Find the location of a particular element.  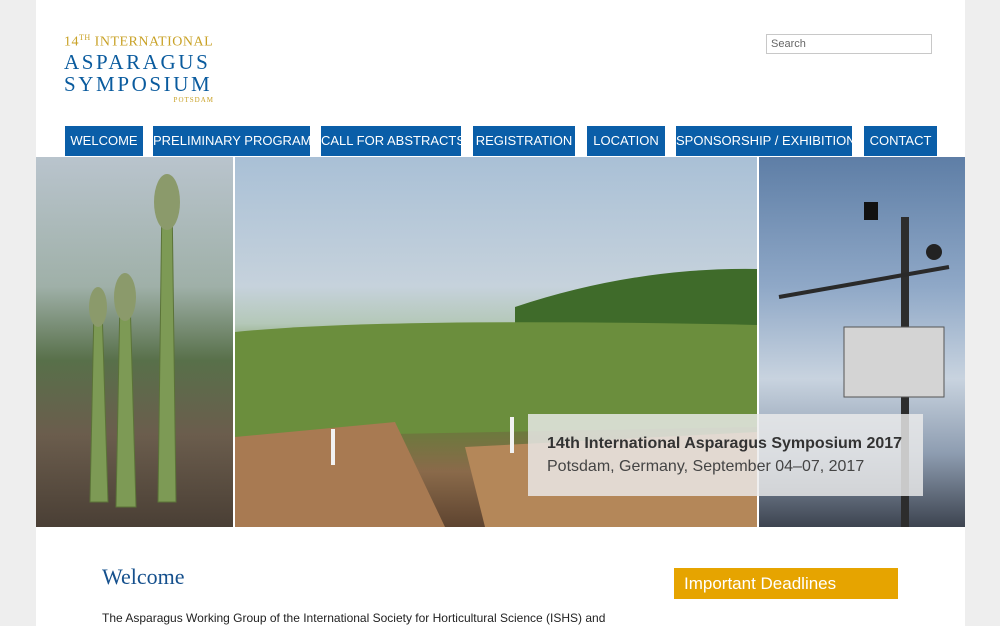

nav-item-welcome: WELCOME is located at coordinates (104, 141).